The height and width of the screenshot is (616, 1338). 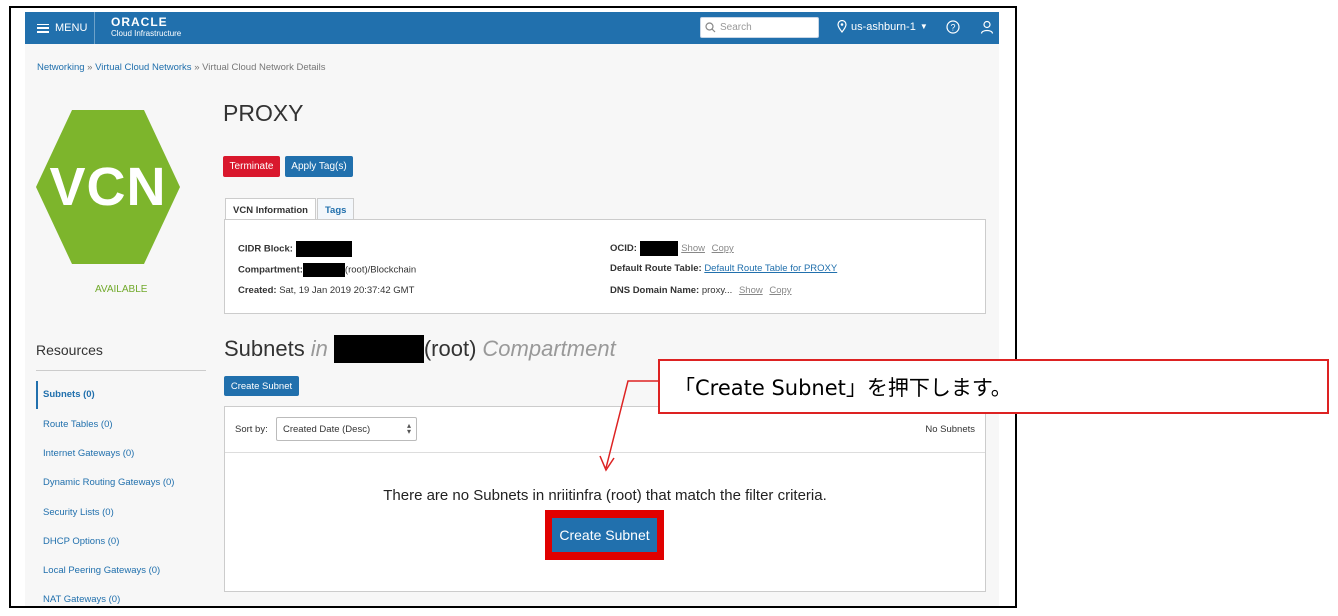 What do you see at coordinates (842, 26) in the screenshot?
I see `location-pin-icon` at bounding box center [842, 26].